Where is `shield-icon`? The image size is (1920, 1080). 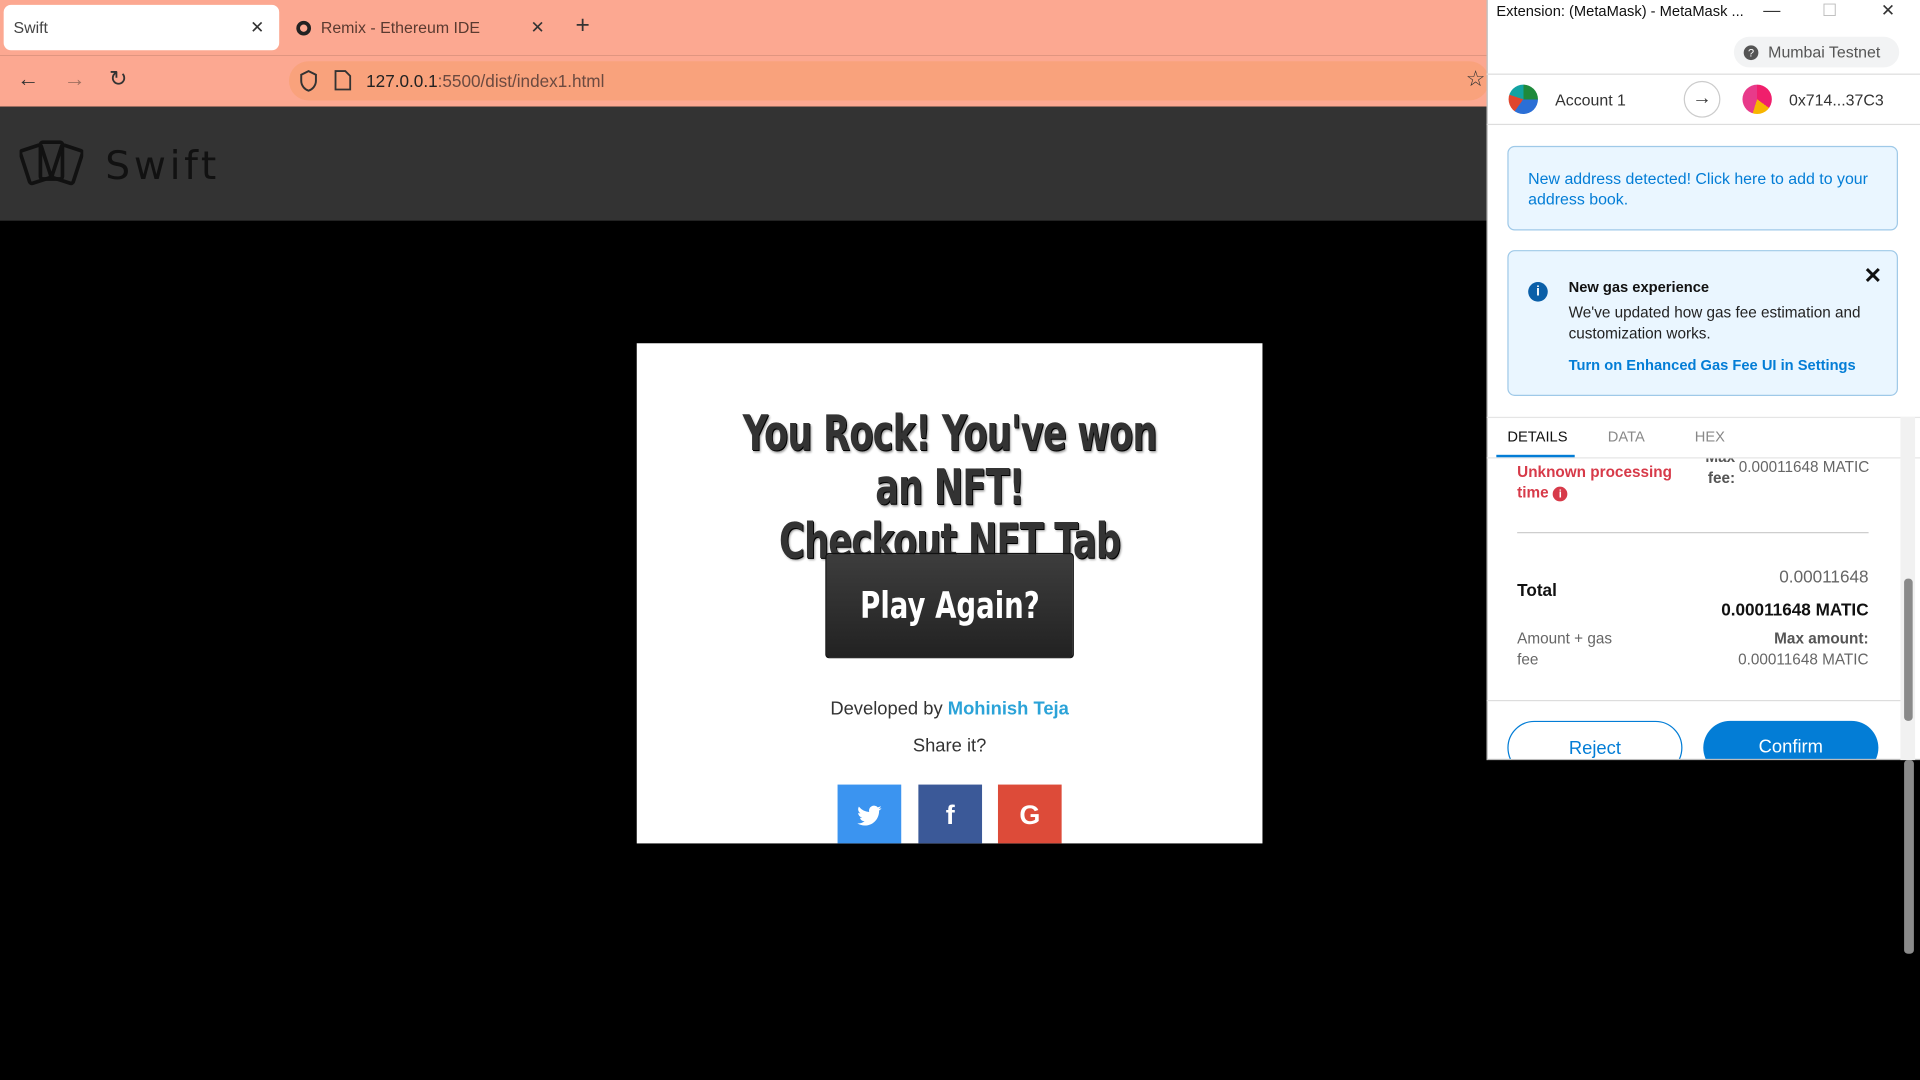 shield-icon is located at coordinates (309, 81).